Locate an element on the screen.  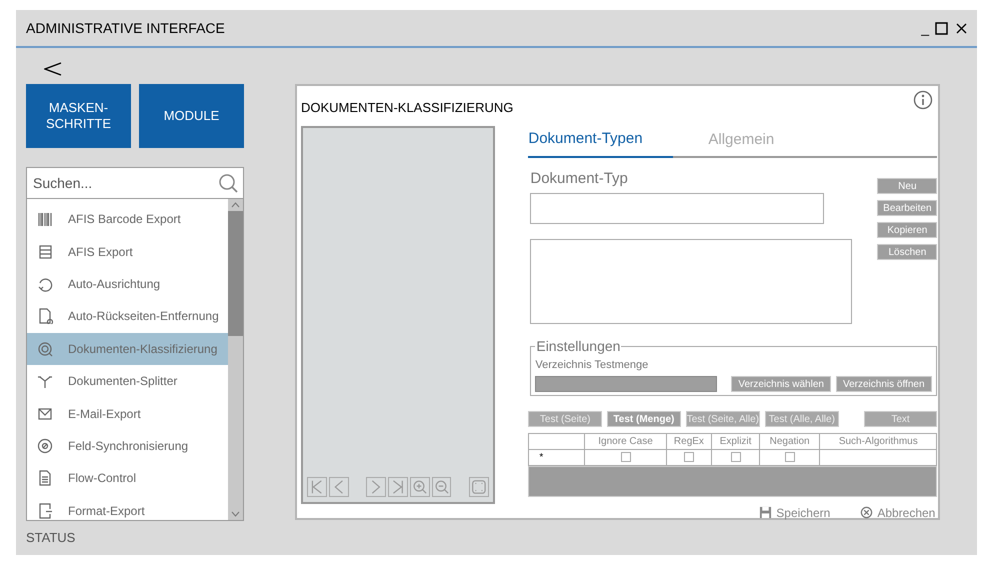
list-item: Dokumenten-Klassifizierung is located at coordinates (127, 348).